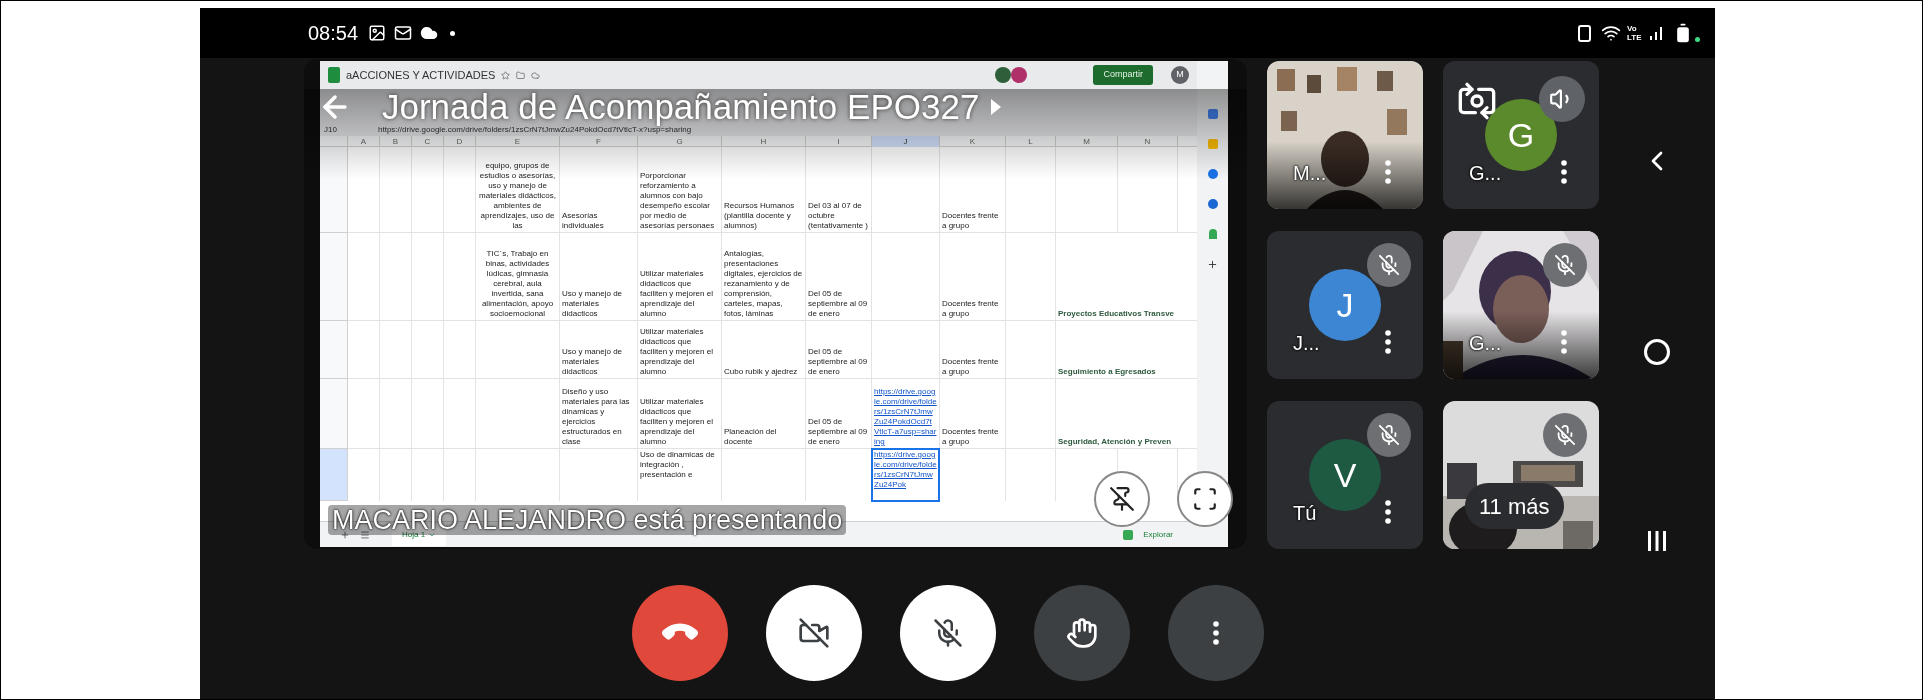  Describe the element at coordinates (1657, 352) in the screenshot. I see `home-icon` at that location.